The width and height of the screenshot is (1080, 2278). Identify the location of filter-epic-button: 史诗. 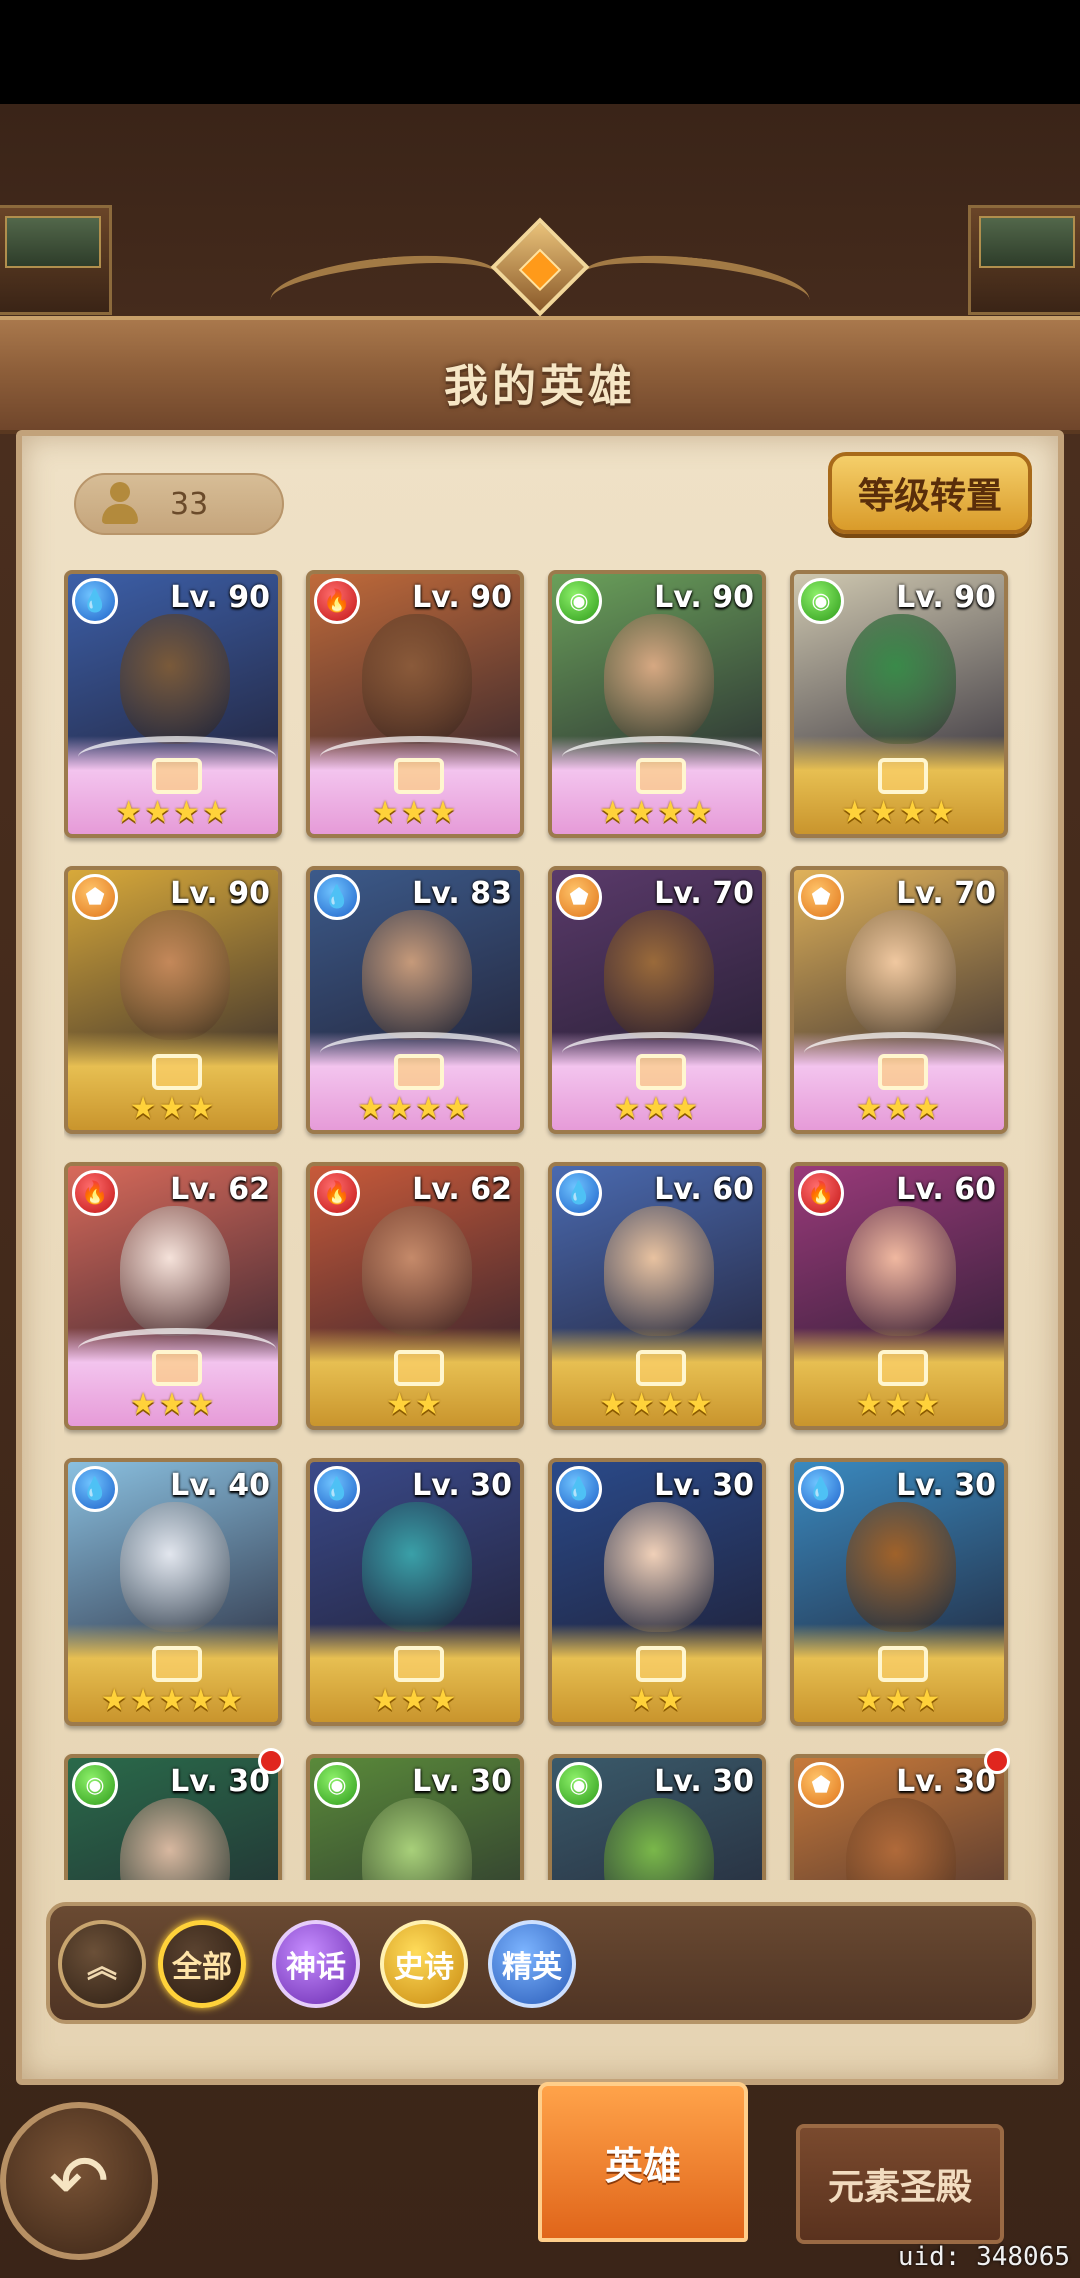
(424, 1964).